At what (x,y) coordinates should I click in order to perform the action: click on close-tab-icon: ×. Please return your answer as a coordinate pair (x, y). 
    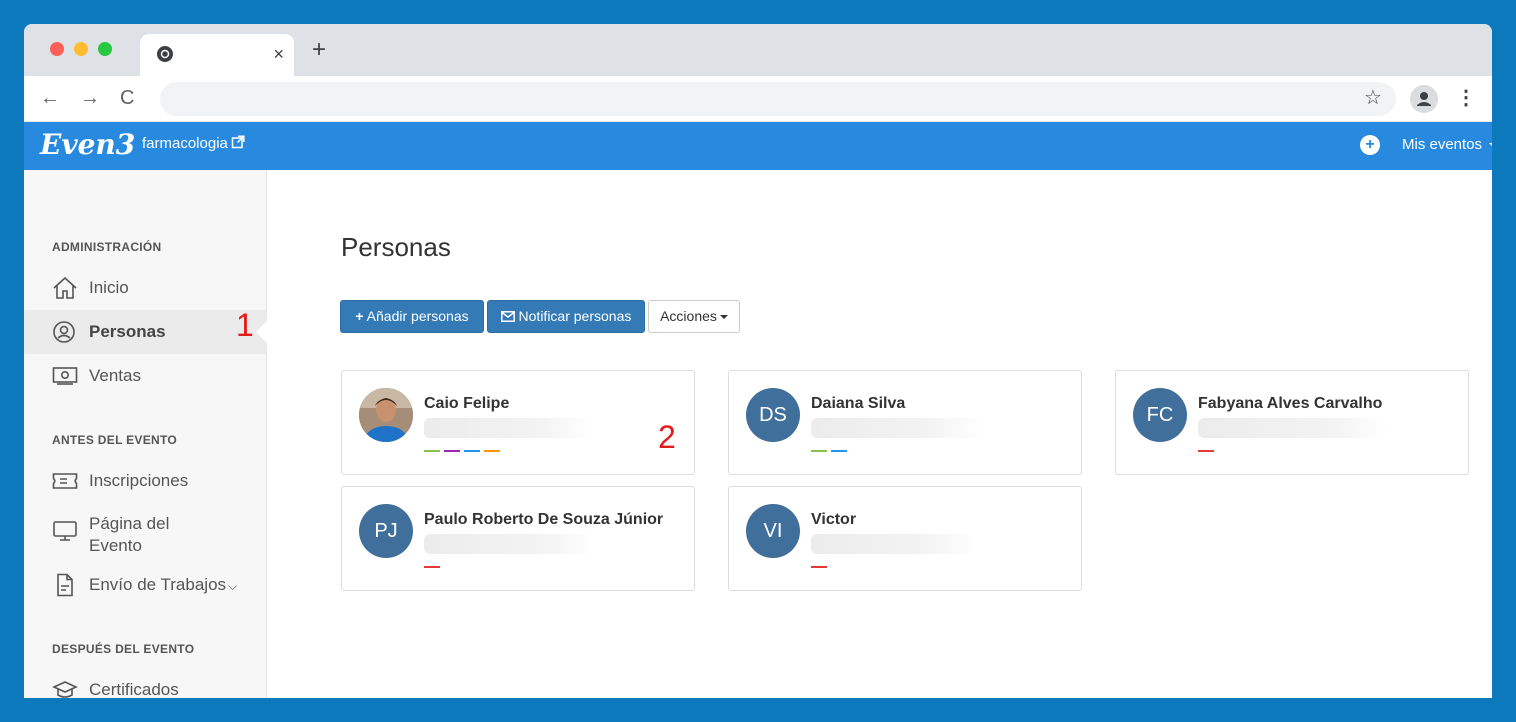
    Looking at the image, I should click on (278, 54).